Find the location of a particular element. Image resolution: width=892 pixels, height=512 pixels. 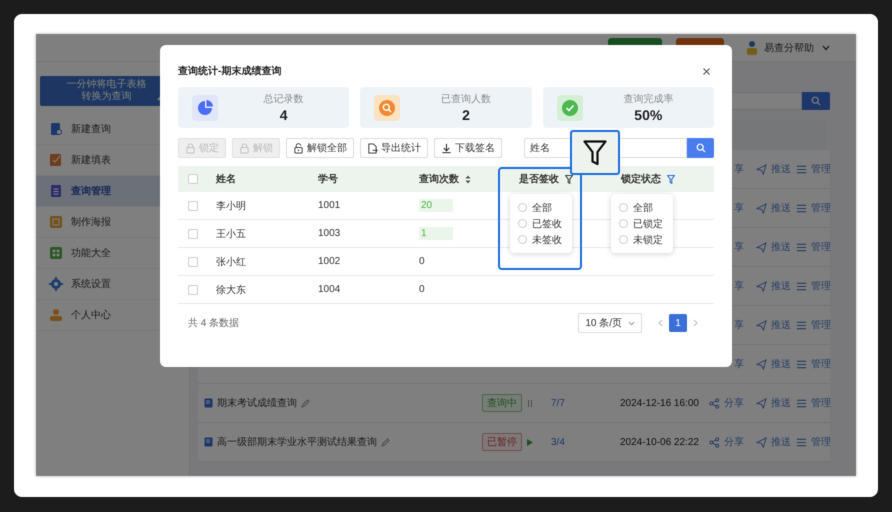

unlock-icon is located at coordinates (298, 148).